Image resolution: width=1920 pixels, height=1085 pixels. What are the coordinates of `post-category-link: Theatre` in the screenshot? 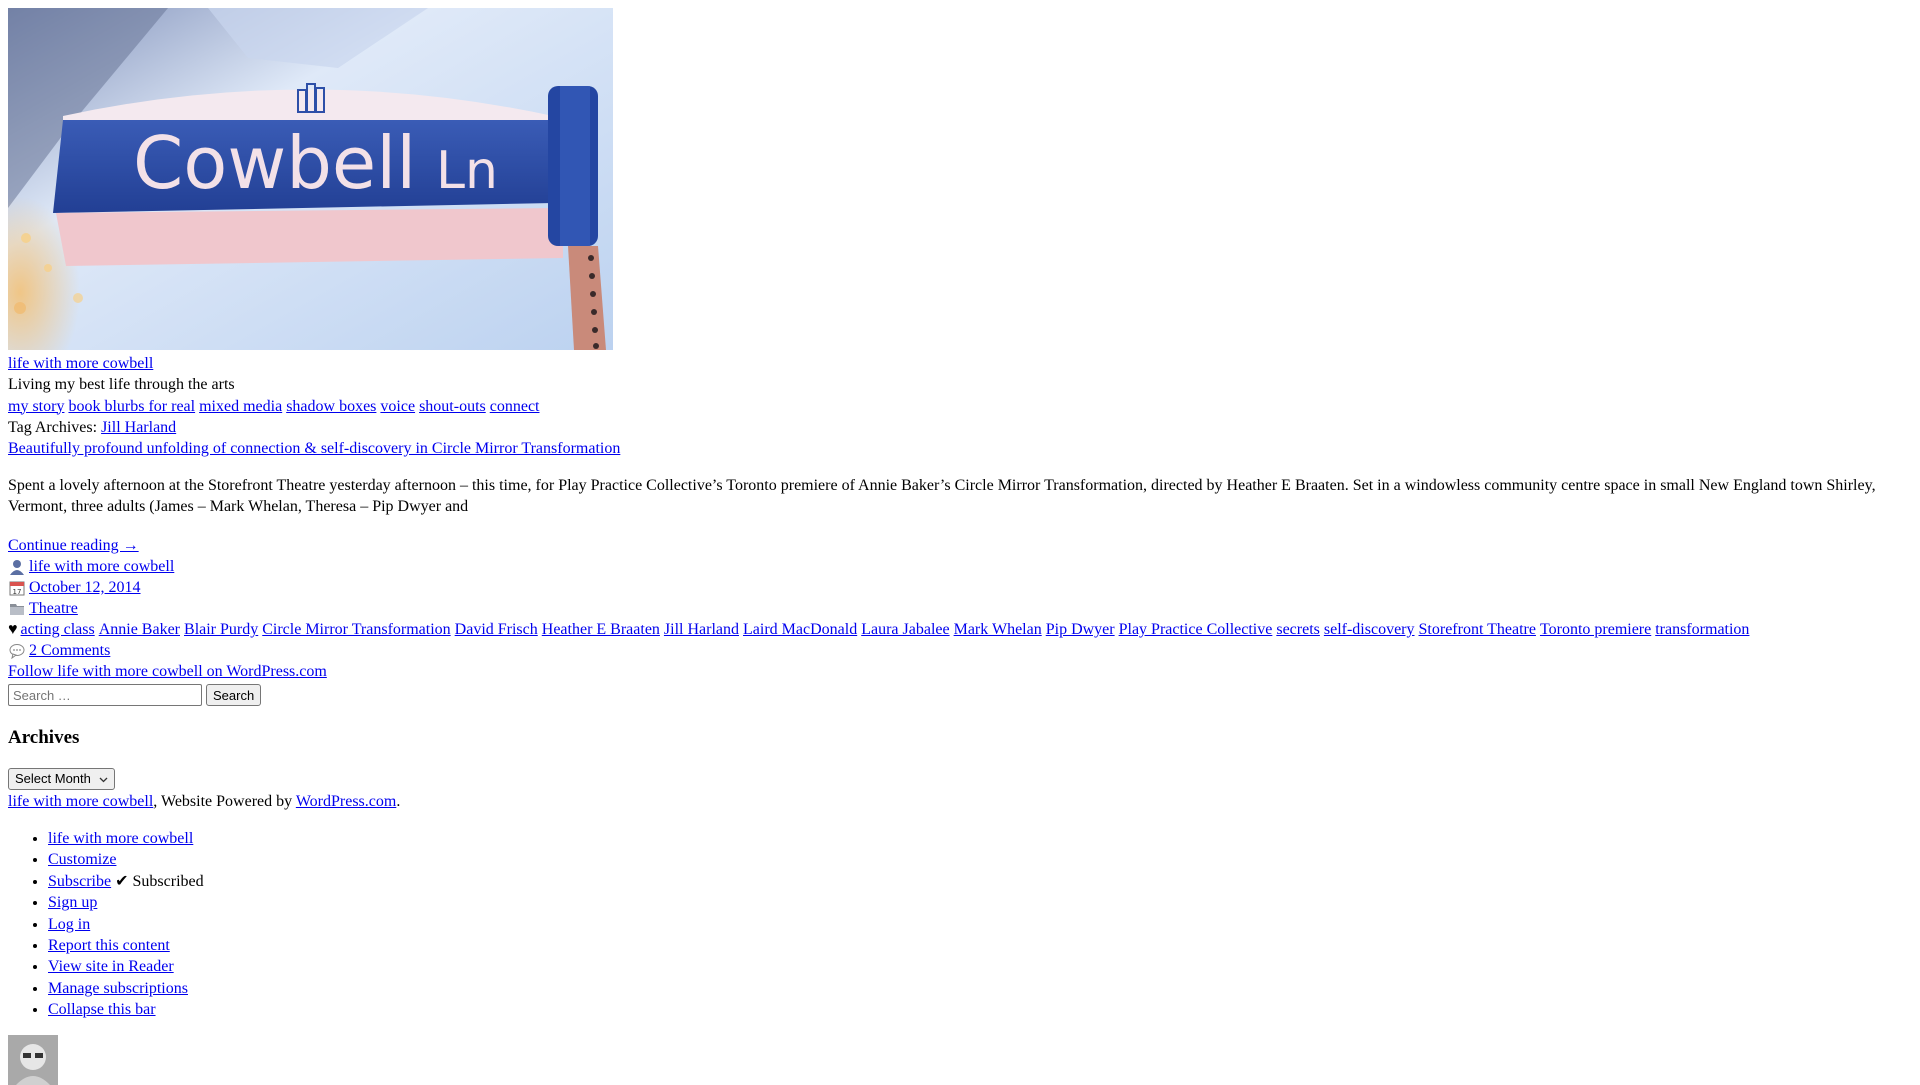 It's located at (53, 608).